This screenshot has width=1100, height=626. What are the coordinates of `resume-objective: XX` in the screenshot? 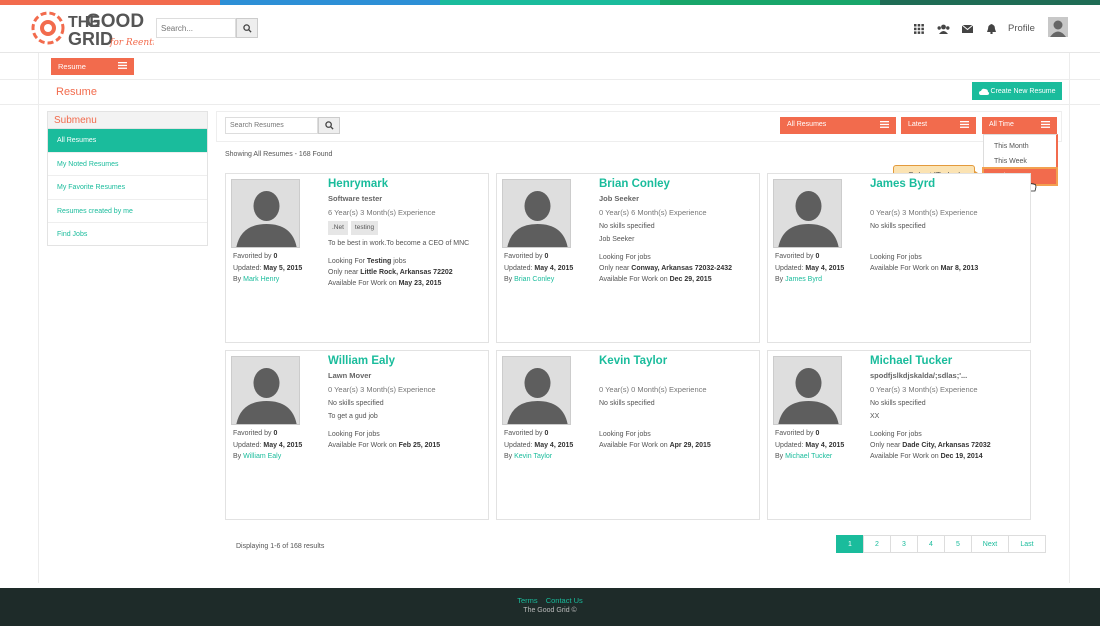 It's located at (875, 416).